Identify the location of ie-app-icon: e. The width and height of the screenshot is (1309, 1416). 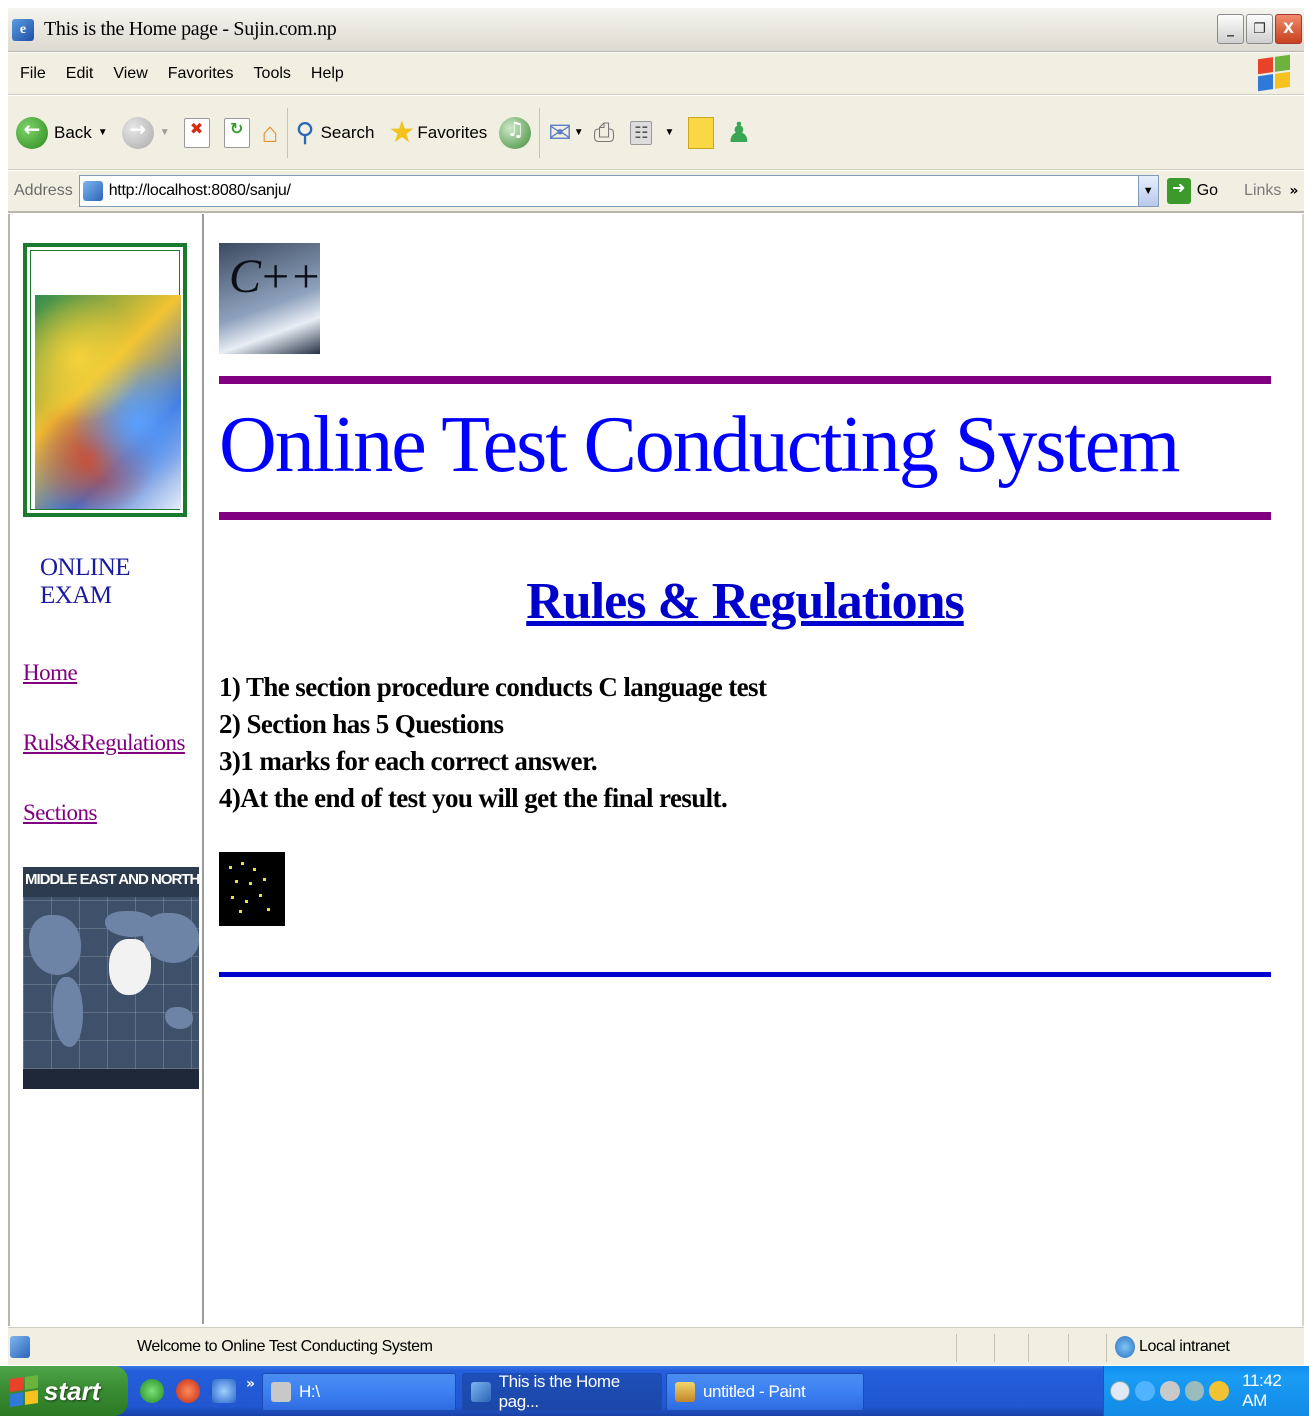
(23, 29).